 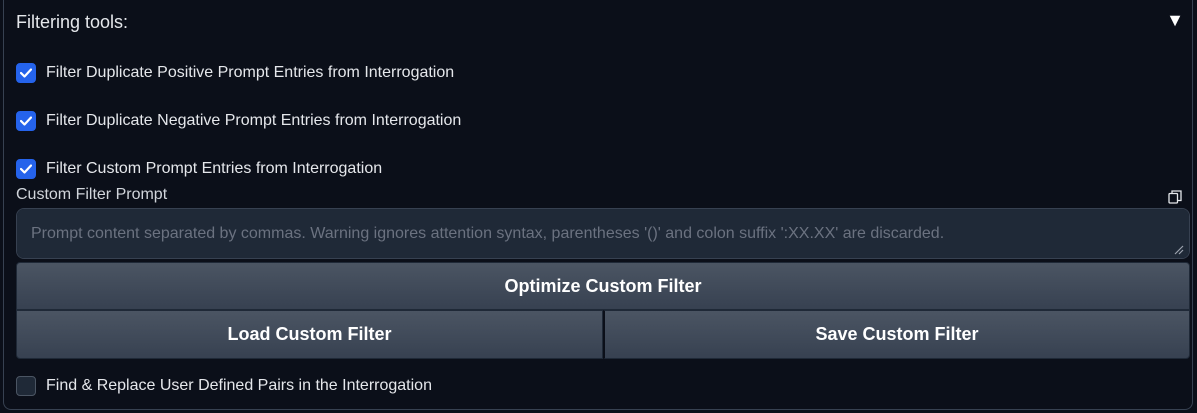 I want to click on checkbox-negative, so click(x=26, y=121).